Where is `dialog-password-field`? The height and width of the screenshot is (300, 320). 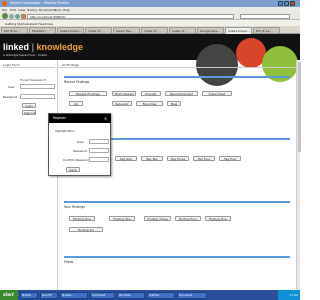
dialog-password-field is located at coordinates (99, 150).